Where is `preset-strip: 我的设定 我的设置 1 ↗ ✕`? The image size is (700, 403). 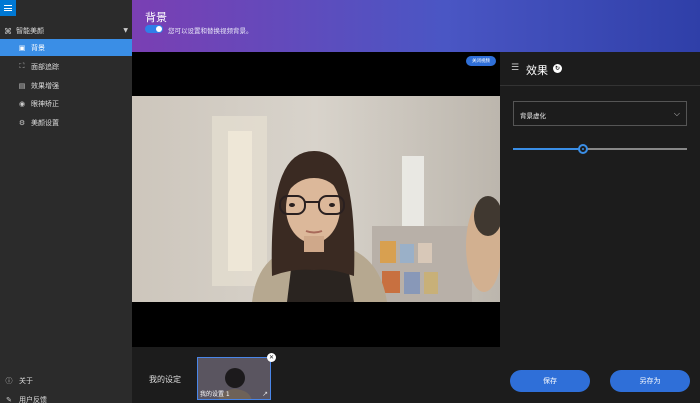
preset-strip: 我的设定 我的设置 1 ↗ ✕ is located at coordinates (316, 375).